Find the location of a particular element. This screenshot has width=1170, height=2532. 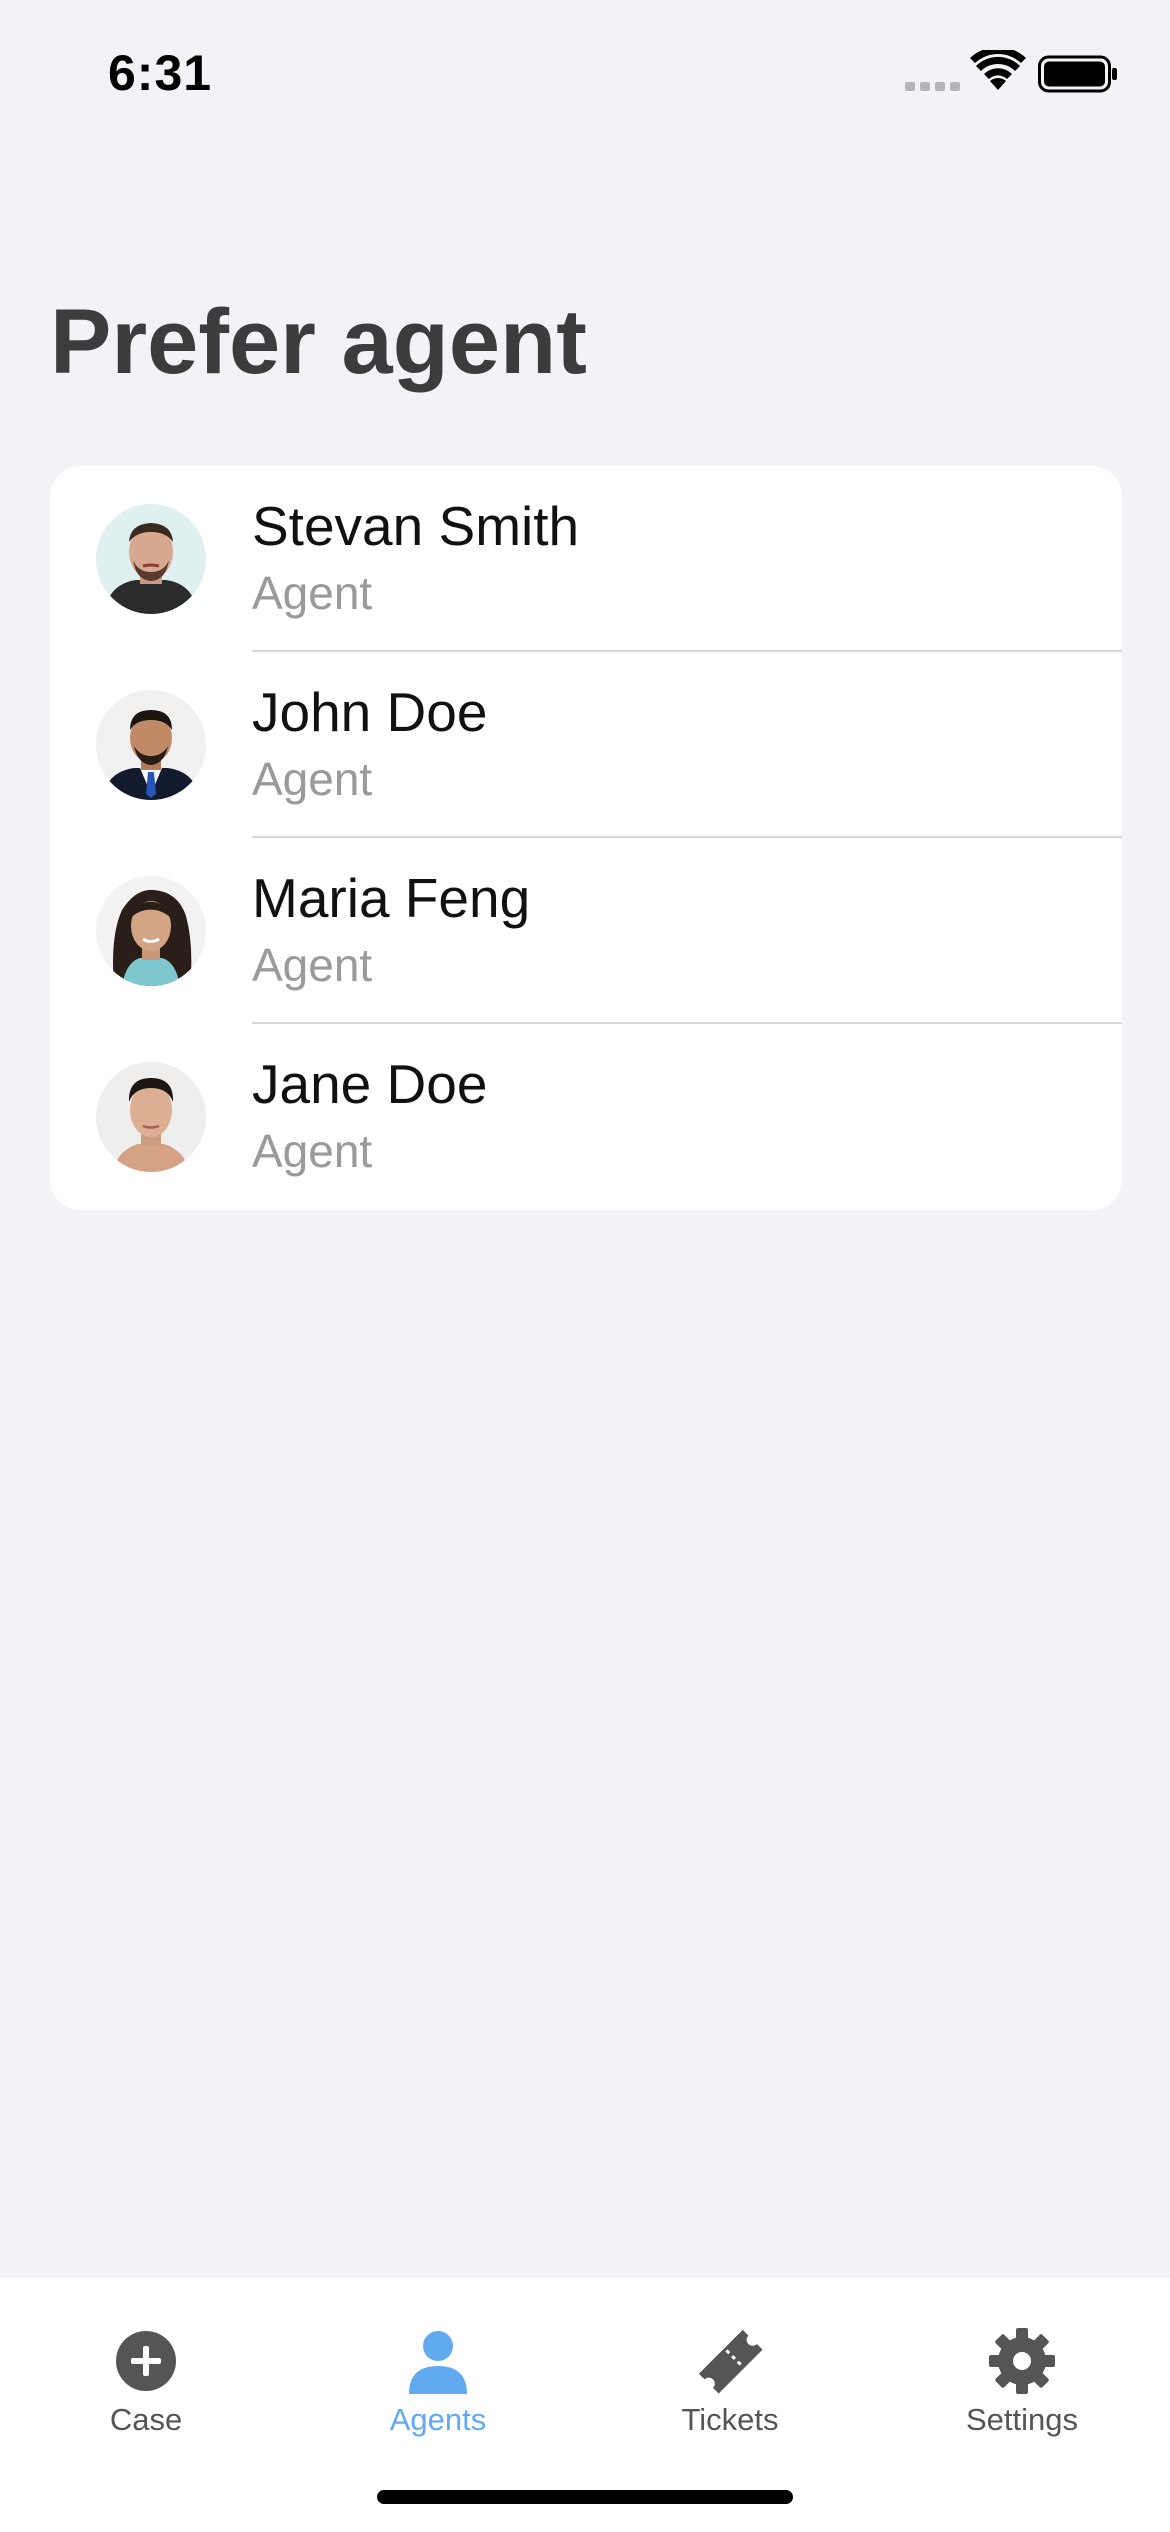

agent-name: Maria Feng is located at coordinates (391, 898).